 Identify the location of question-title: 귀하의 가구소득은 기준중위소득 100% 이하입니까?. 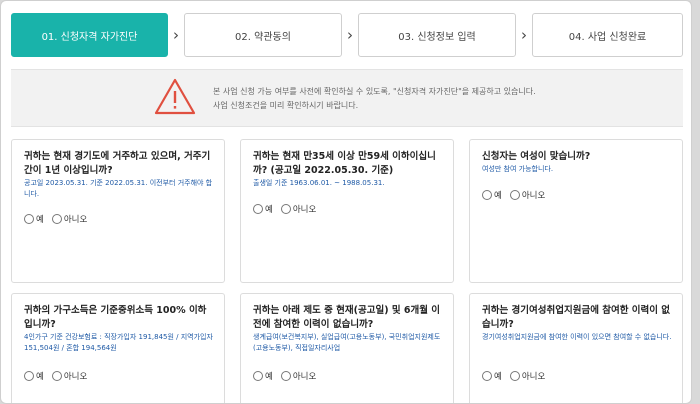
(115, 317).